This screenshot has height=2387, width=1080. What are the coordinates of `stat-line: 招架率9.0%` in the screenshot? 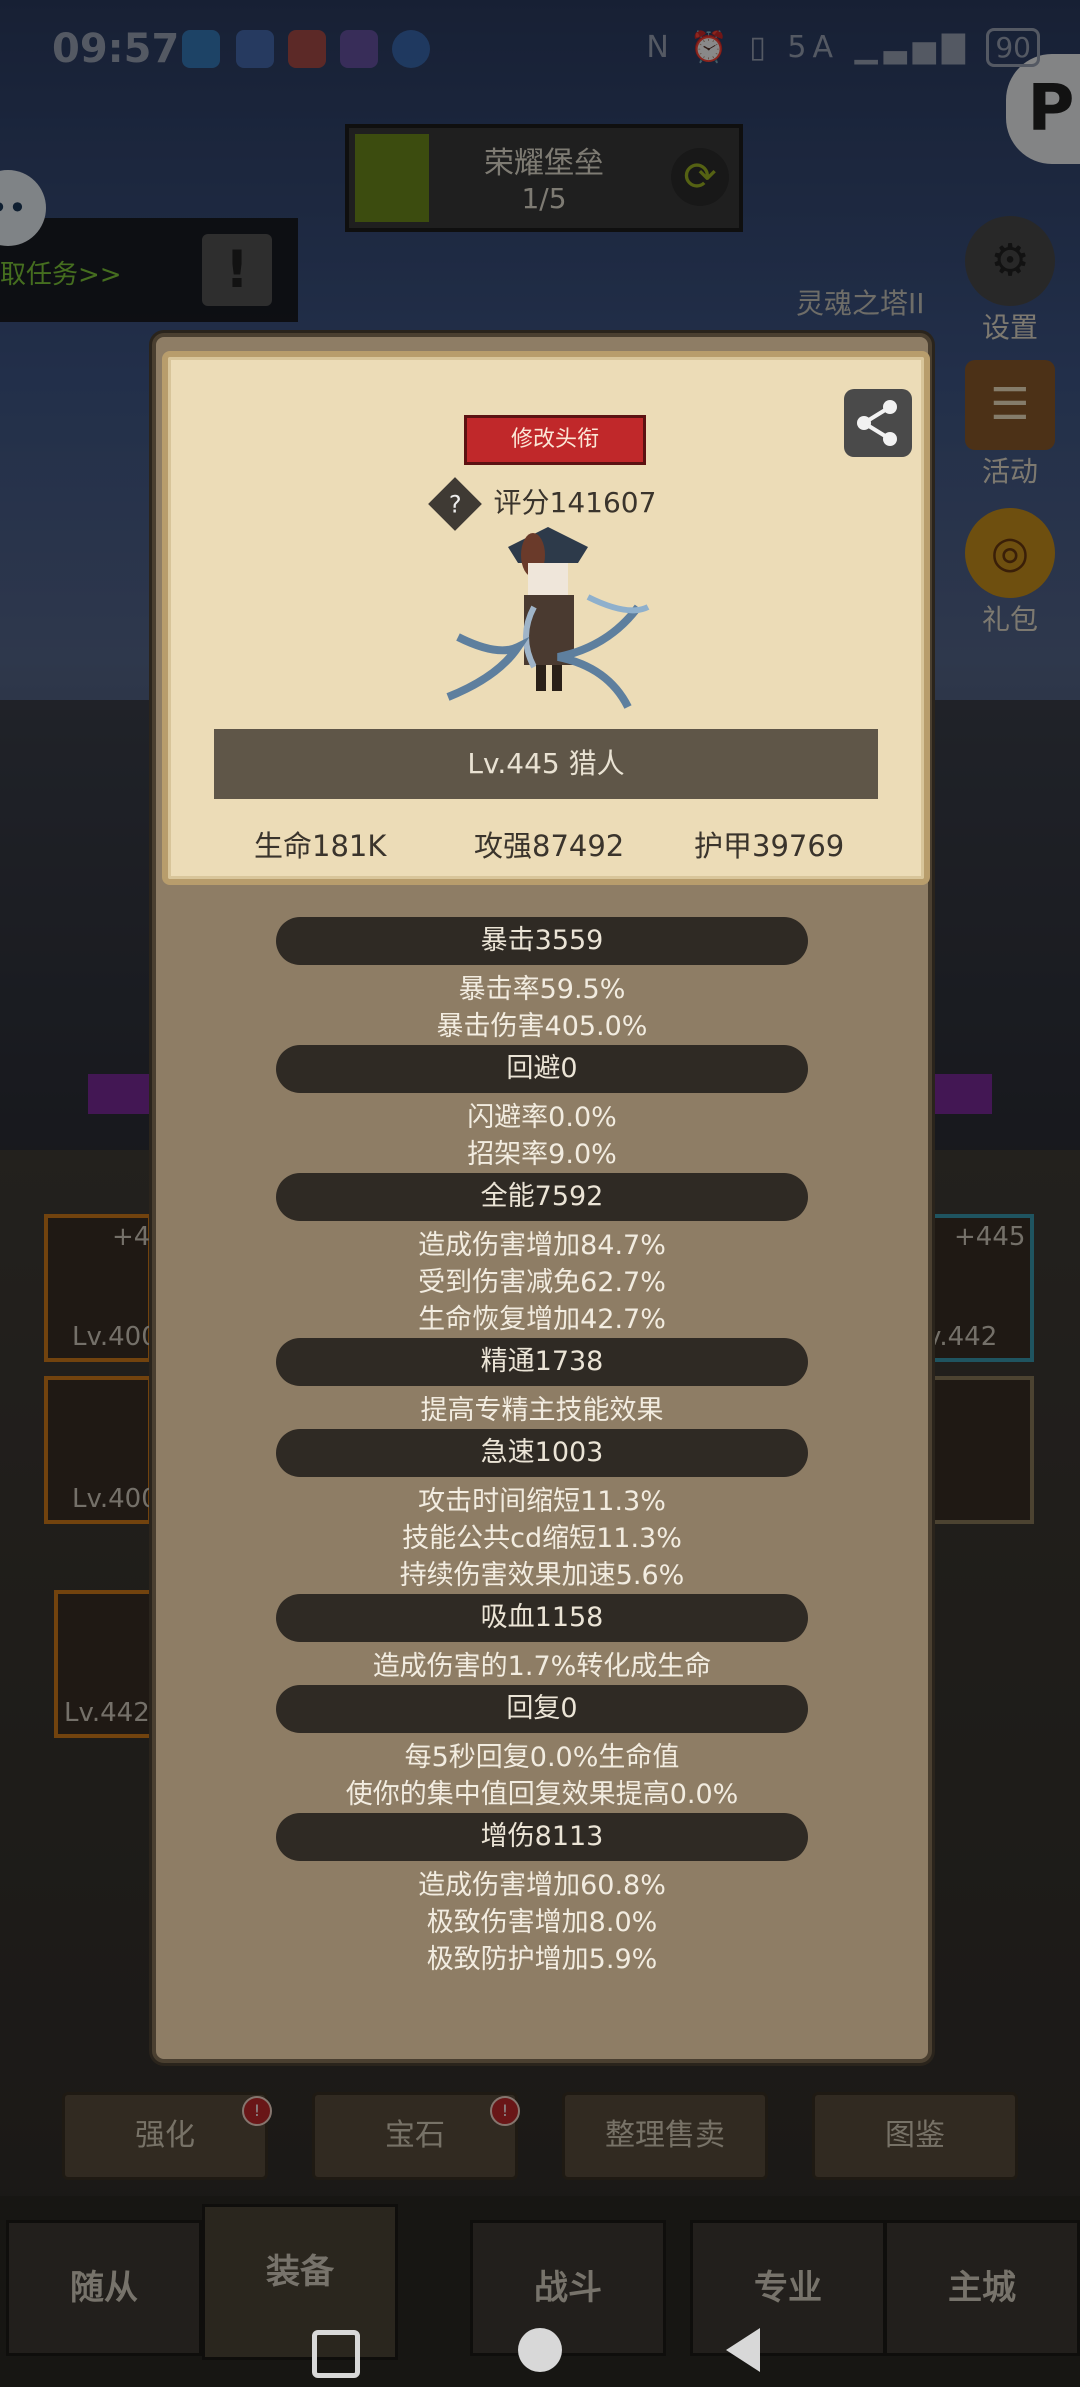 It's located at (542, 1154).